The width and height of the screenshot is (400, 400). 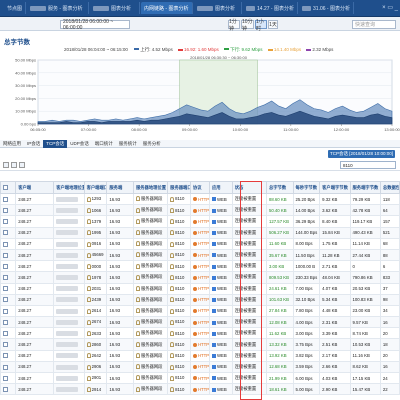 I want to click on col-header: 客户端端口, so click(x=95, y=187).